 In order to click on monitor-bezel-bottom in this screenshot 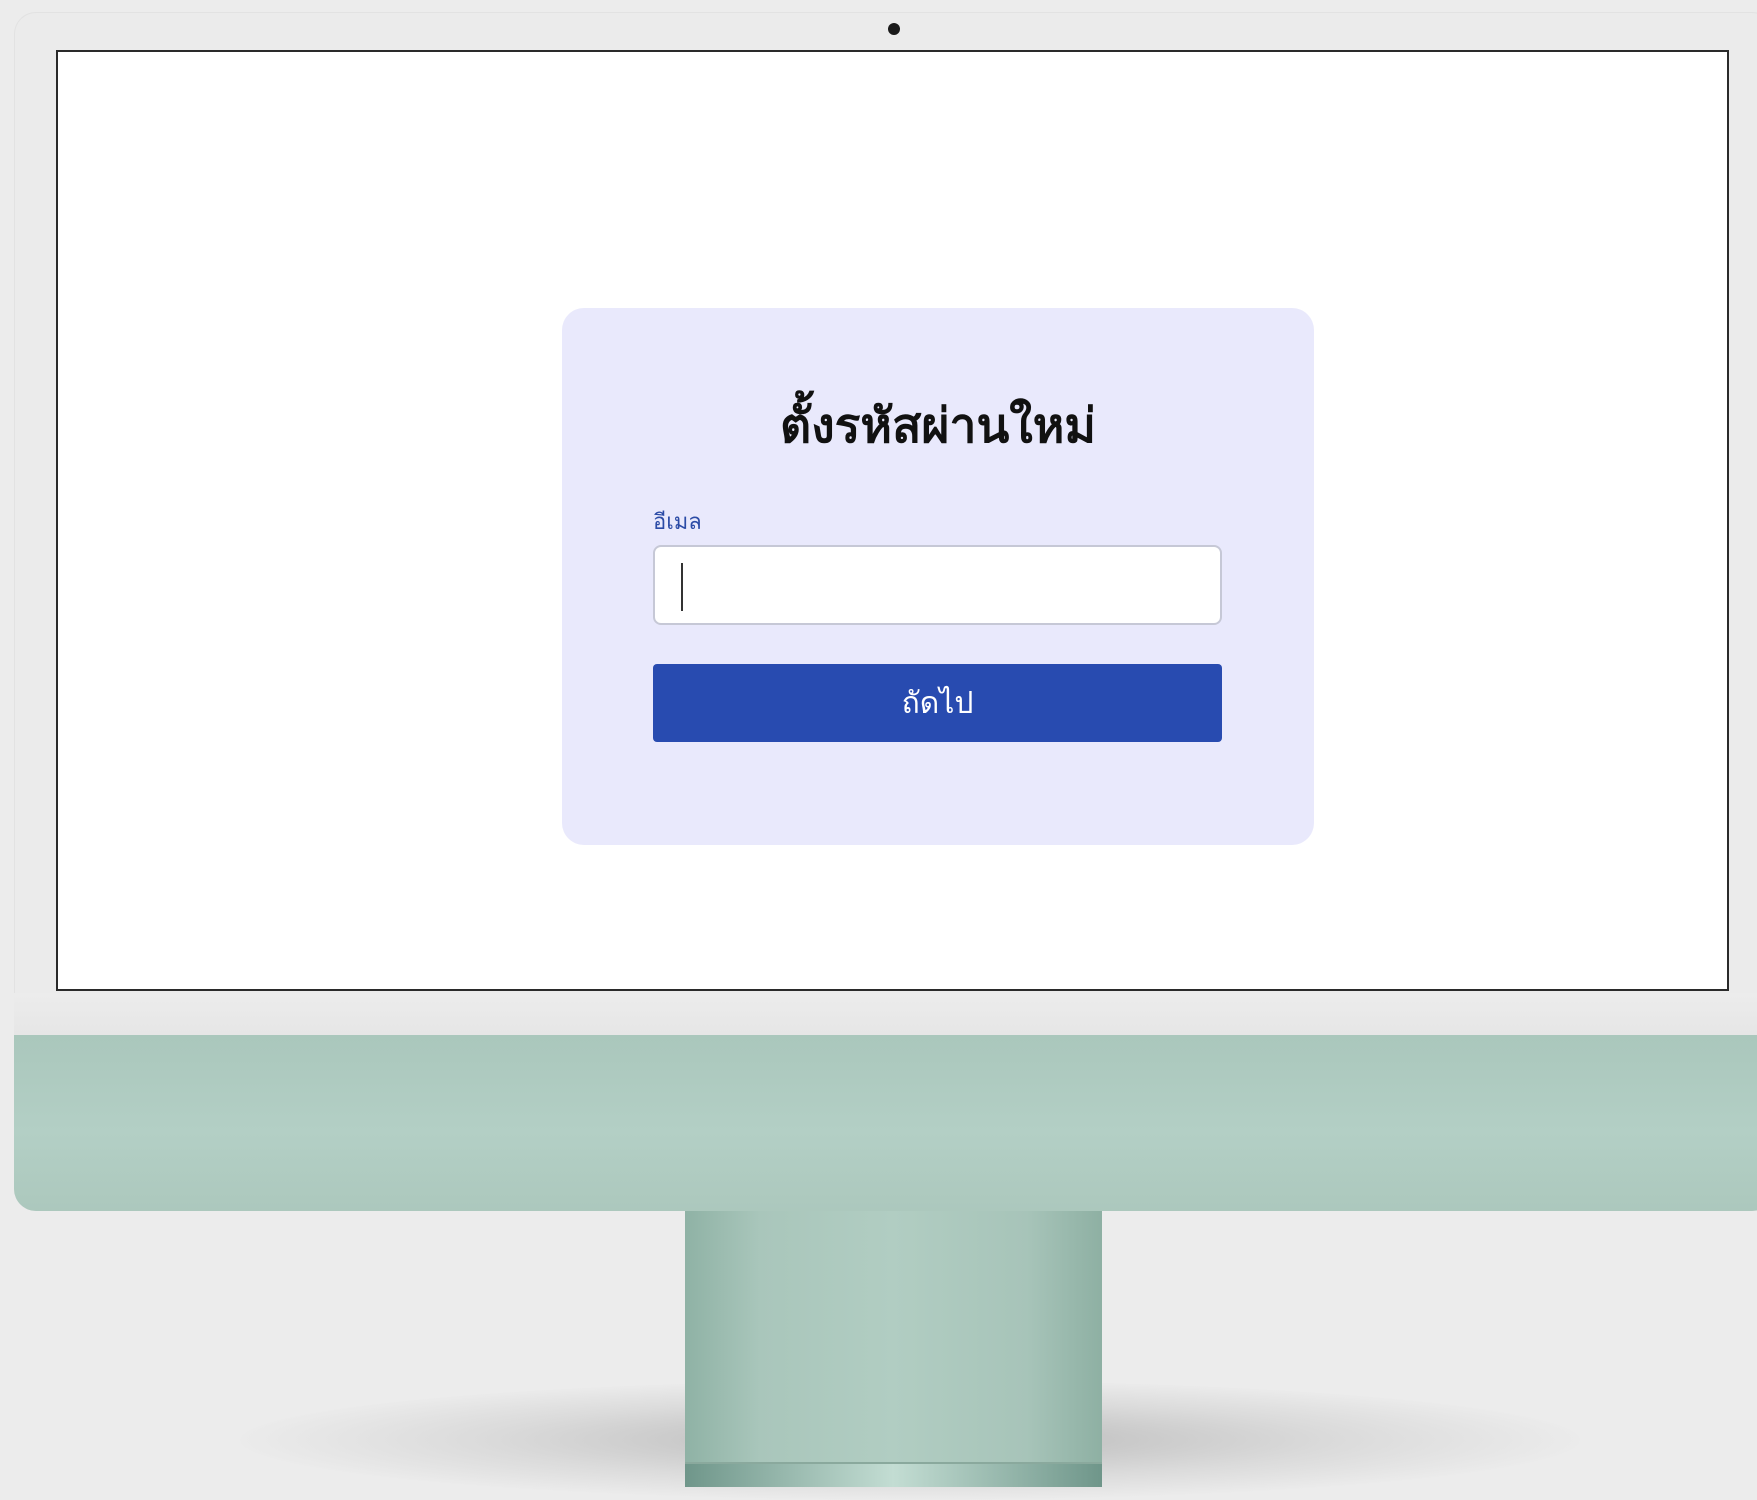, I will do `click(885, 1014)`.